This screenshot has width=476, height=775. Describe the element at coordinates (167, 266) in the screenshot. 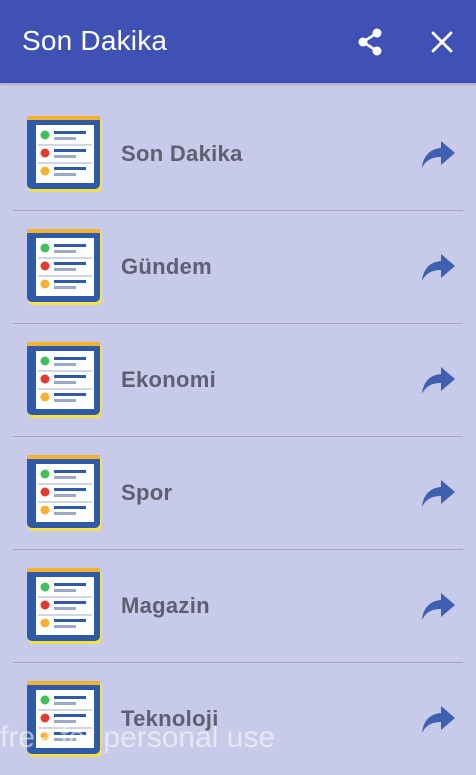

I see `list-item-label: Gündem` at that location.